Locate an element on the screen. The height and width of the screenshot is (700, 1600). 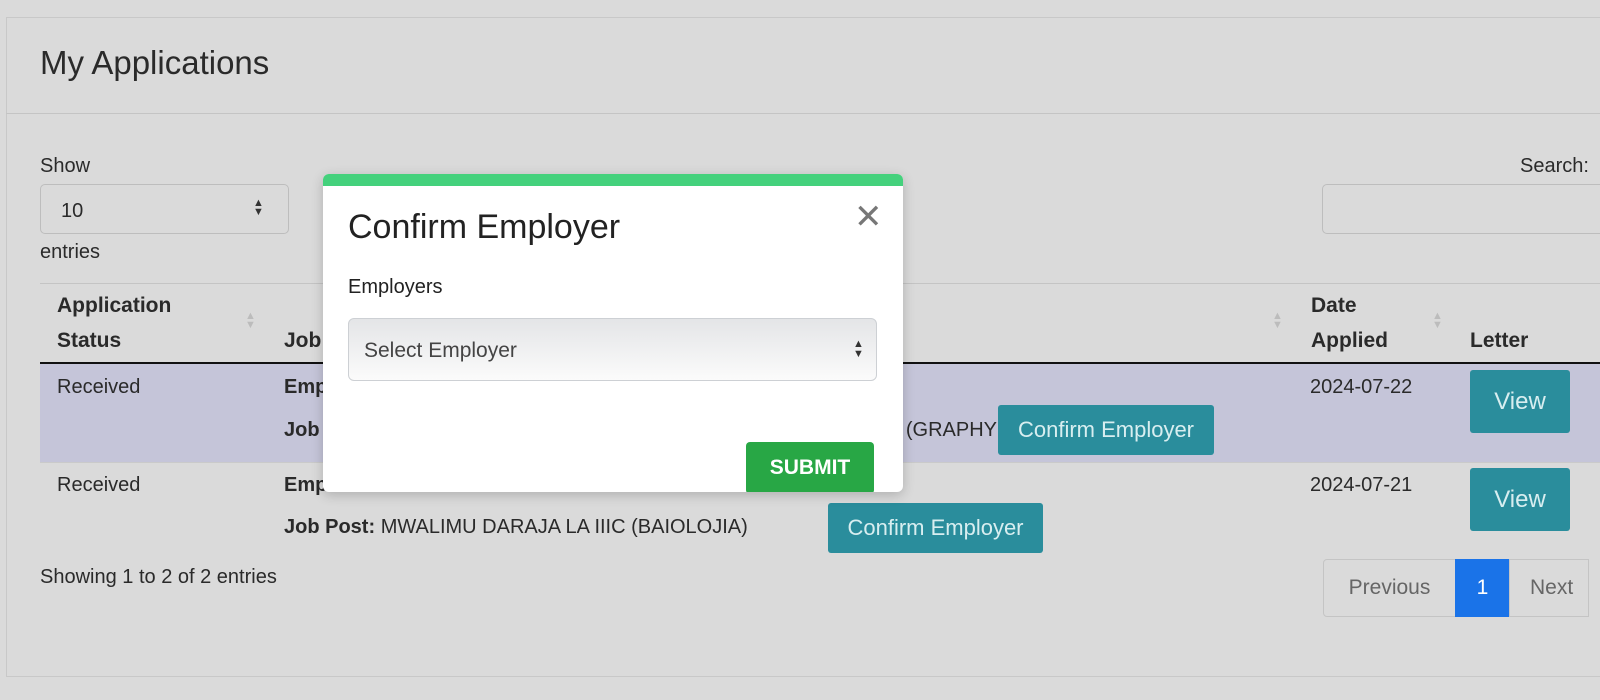
table-info: Showing 1 to 2 of 2 entries is located at coordinates (158, 577).